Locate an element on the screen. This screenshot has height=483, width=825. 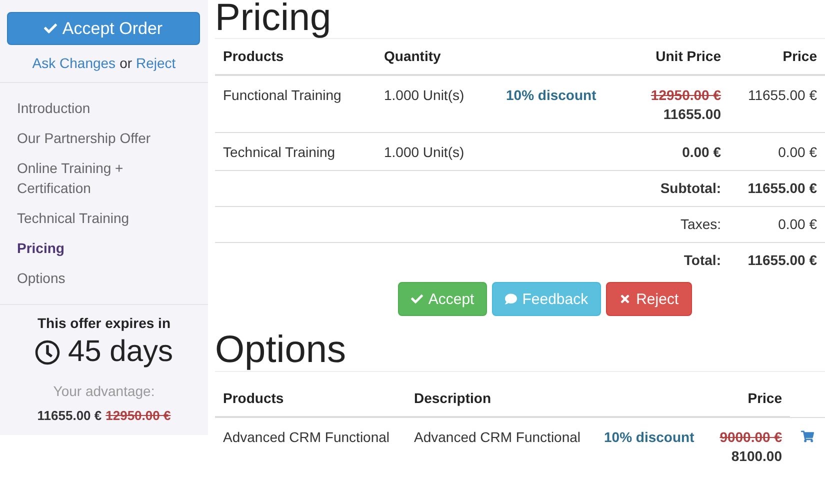
link: Ask Changes is located at coordinates (74, 63).